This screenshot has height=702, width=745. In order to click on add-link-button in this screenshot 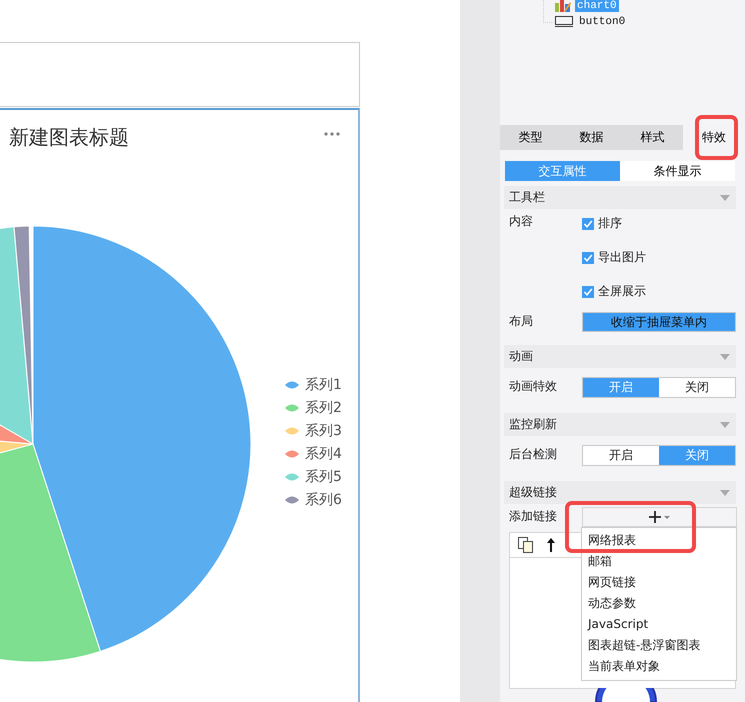, I will do `click(659, 517)`.